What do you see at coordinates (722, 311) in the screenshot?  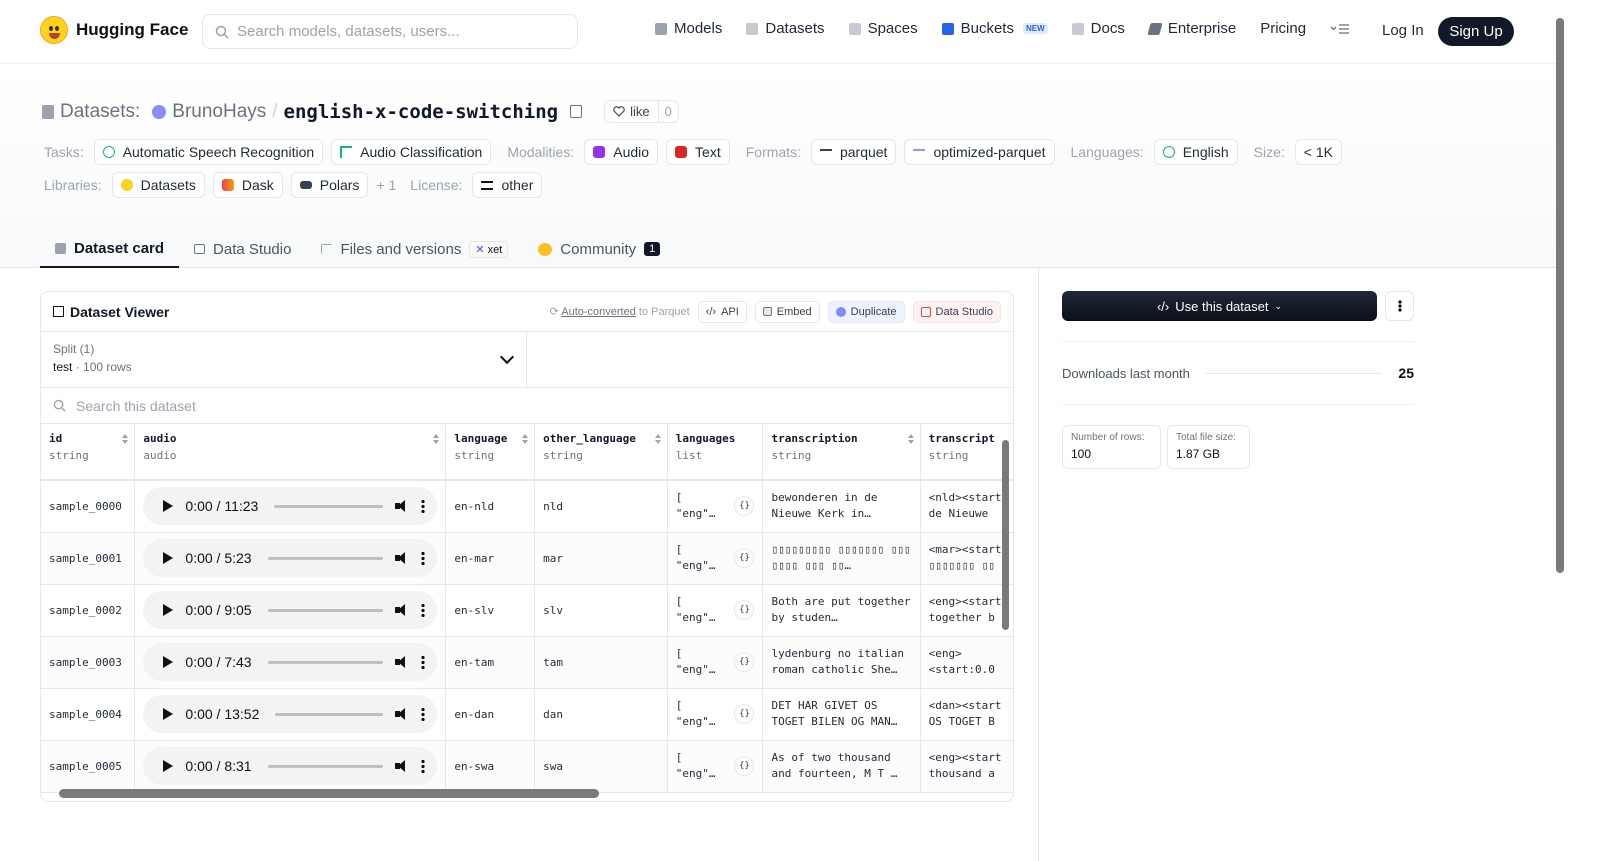 I see `api-button: ‹/› API` at bounding box center [722, 311].